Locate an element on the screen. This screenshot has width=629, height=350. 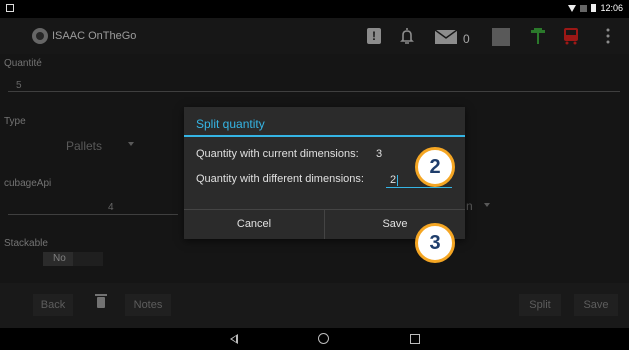
status-time: 12:06 is located at coordinates (611, 8).